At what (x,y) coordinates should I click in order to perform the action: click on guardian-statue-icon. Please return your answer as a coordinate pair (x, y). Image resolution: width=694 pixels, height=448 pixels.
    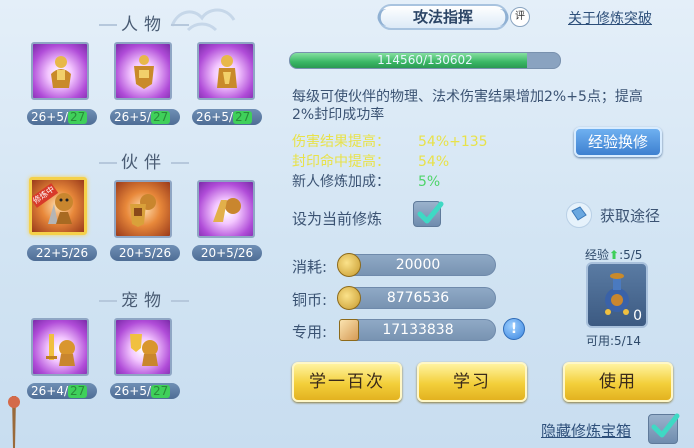
    Looking at the image, I should click on (227, 71).